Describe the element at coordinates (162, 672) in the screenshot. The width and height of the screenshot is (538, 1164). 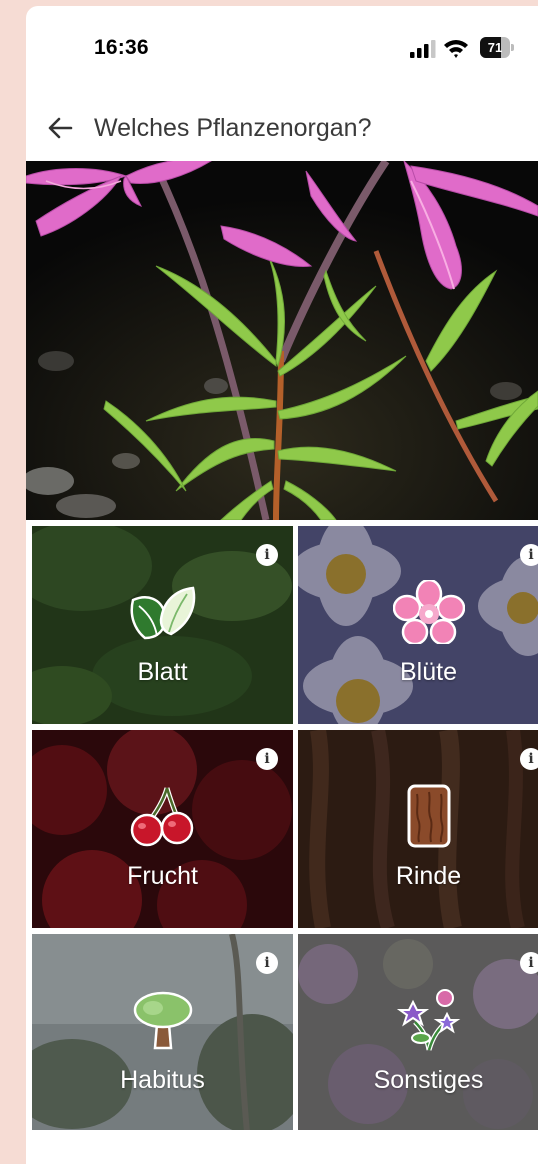
I see `organ-label: Blatt` at that location.